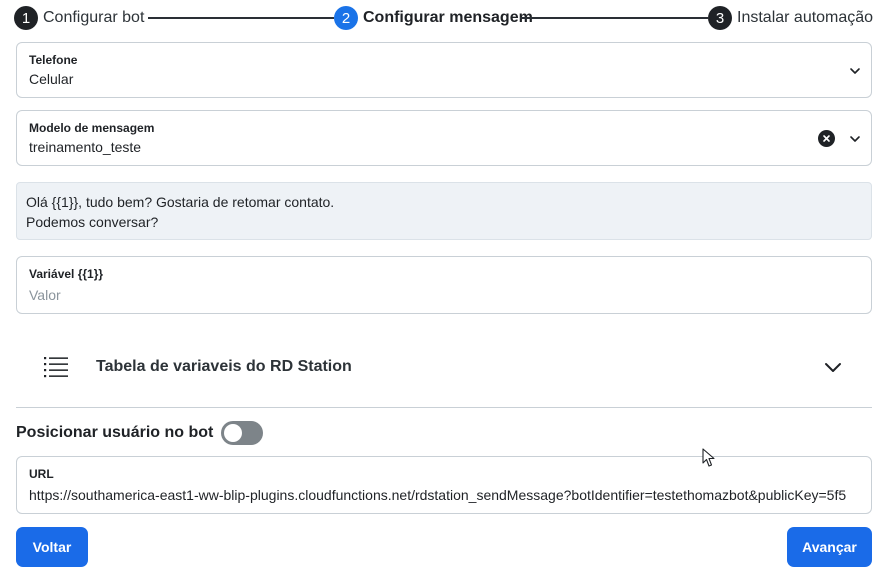 The width and height of the screenshot is (888, 580). I want to click on step-3-label: Instalar automação, so click(805, 17).